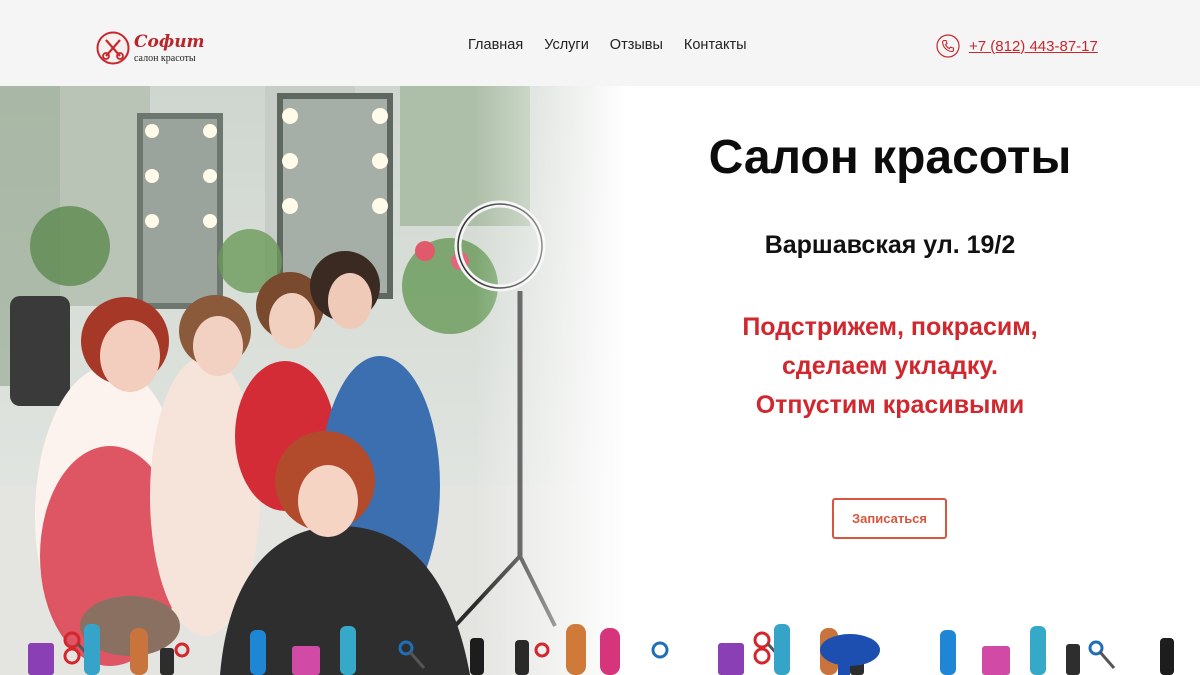 Image resolution: width=1200 pixels, height=675 pixels. What do you see at coordinates (636, 45) in the screenshot?
I see `nav-item-reviews: Отзывы` at bounding box center [636, 45].